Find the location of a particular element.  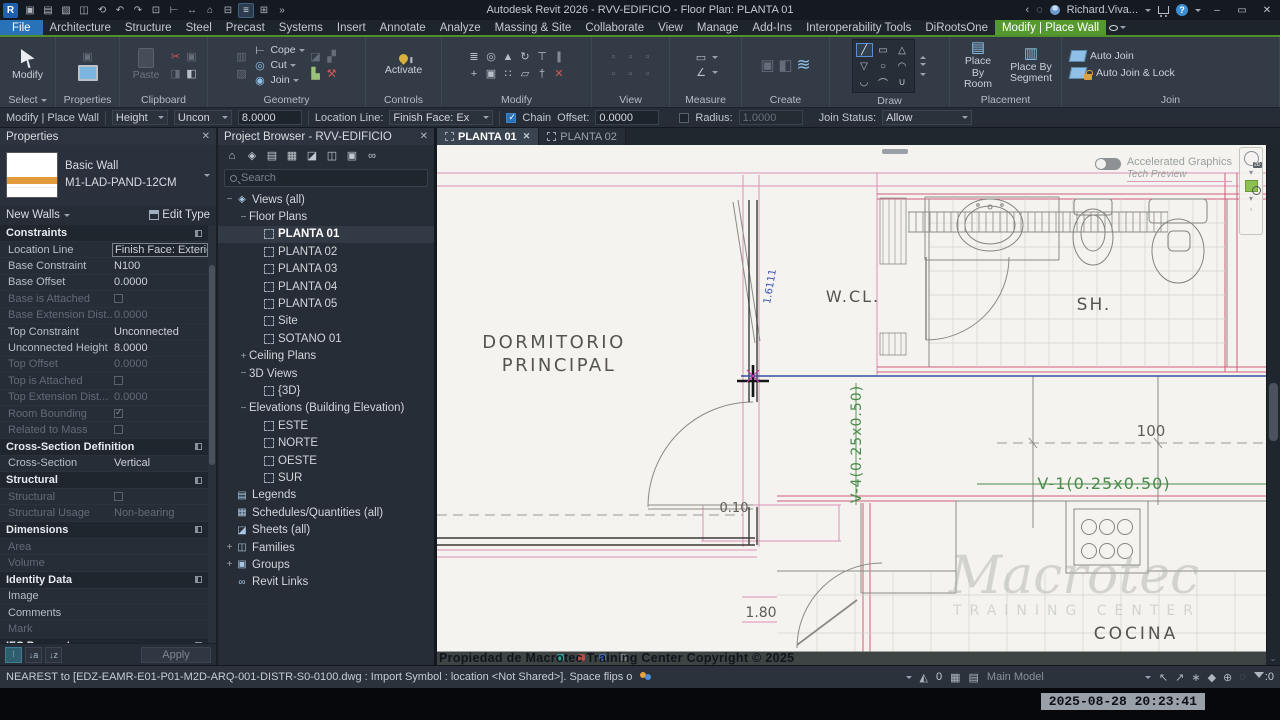

save-icon: ◫ is located at coordinates (84, 10).